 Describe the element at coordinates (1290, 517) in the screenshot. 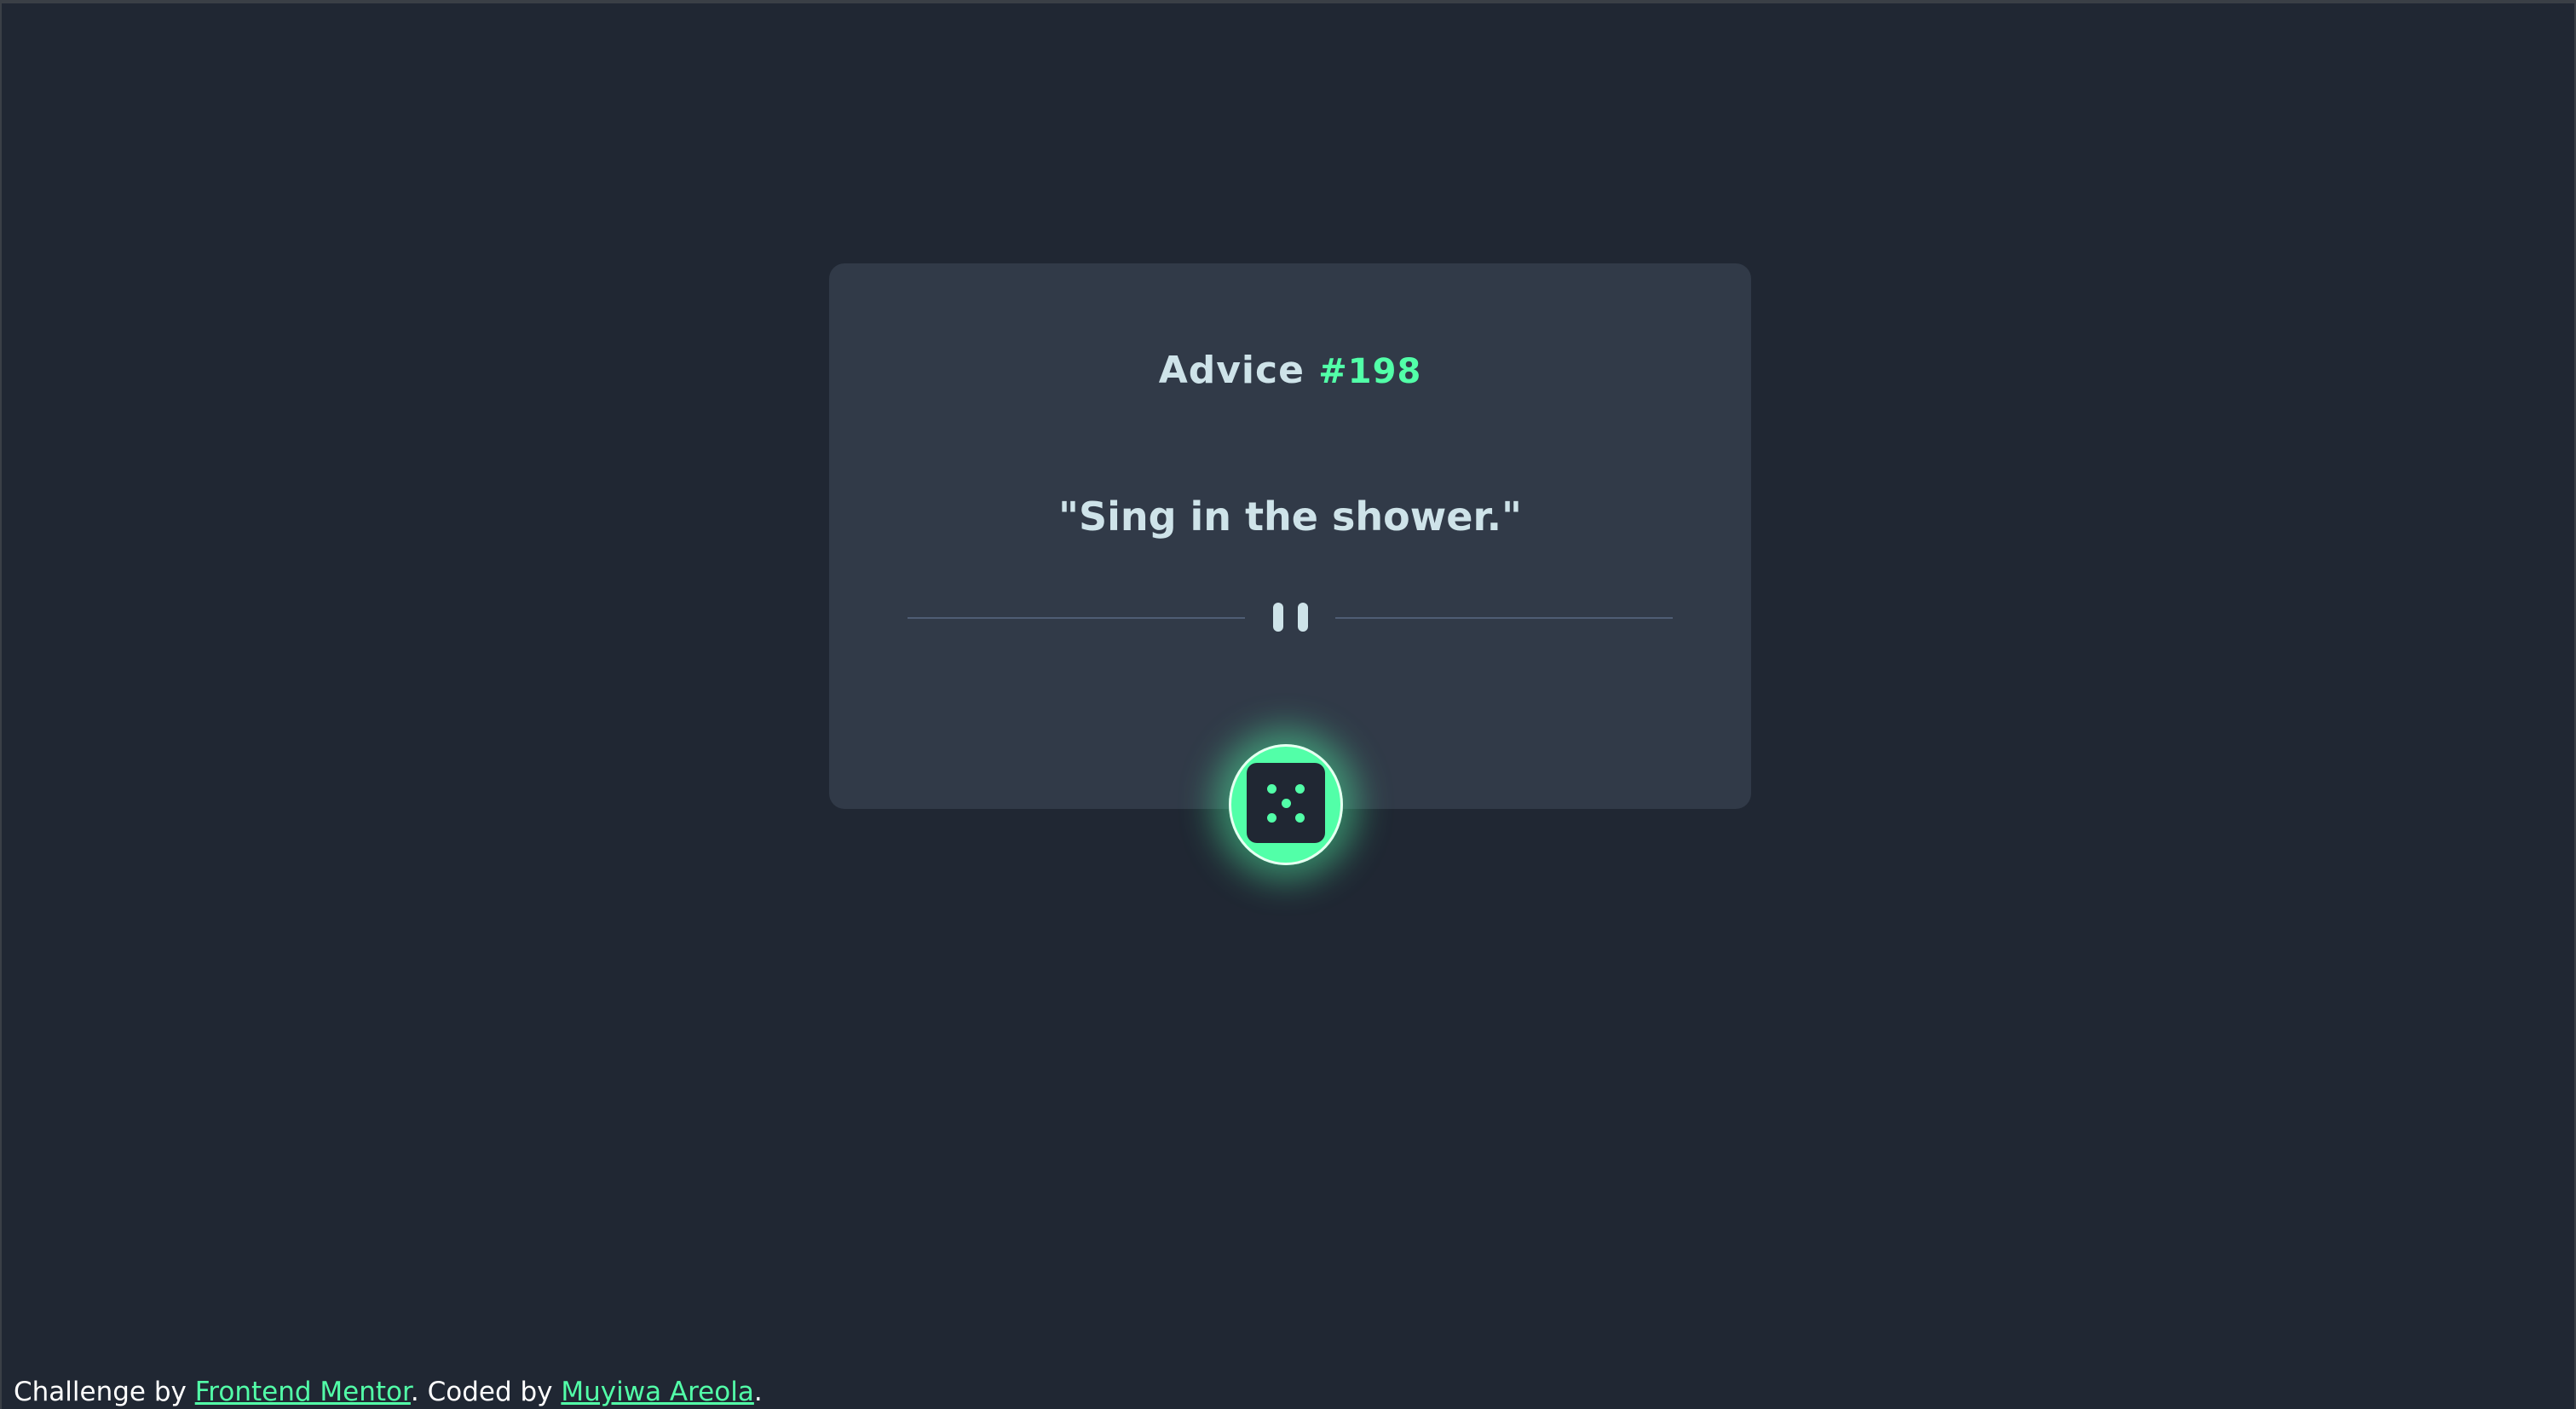

I see `advice-quote: "Sing in the shower."` at that location.